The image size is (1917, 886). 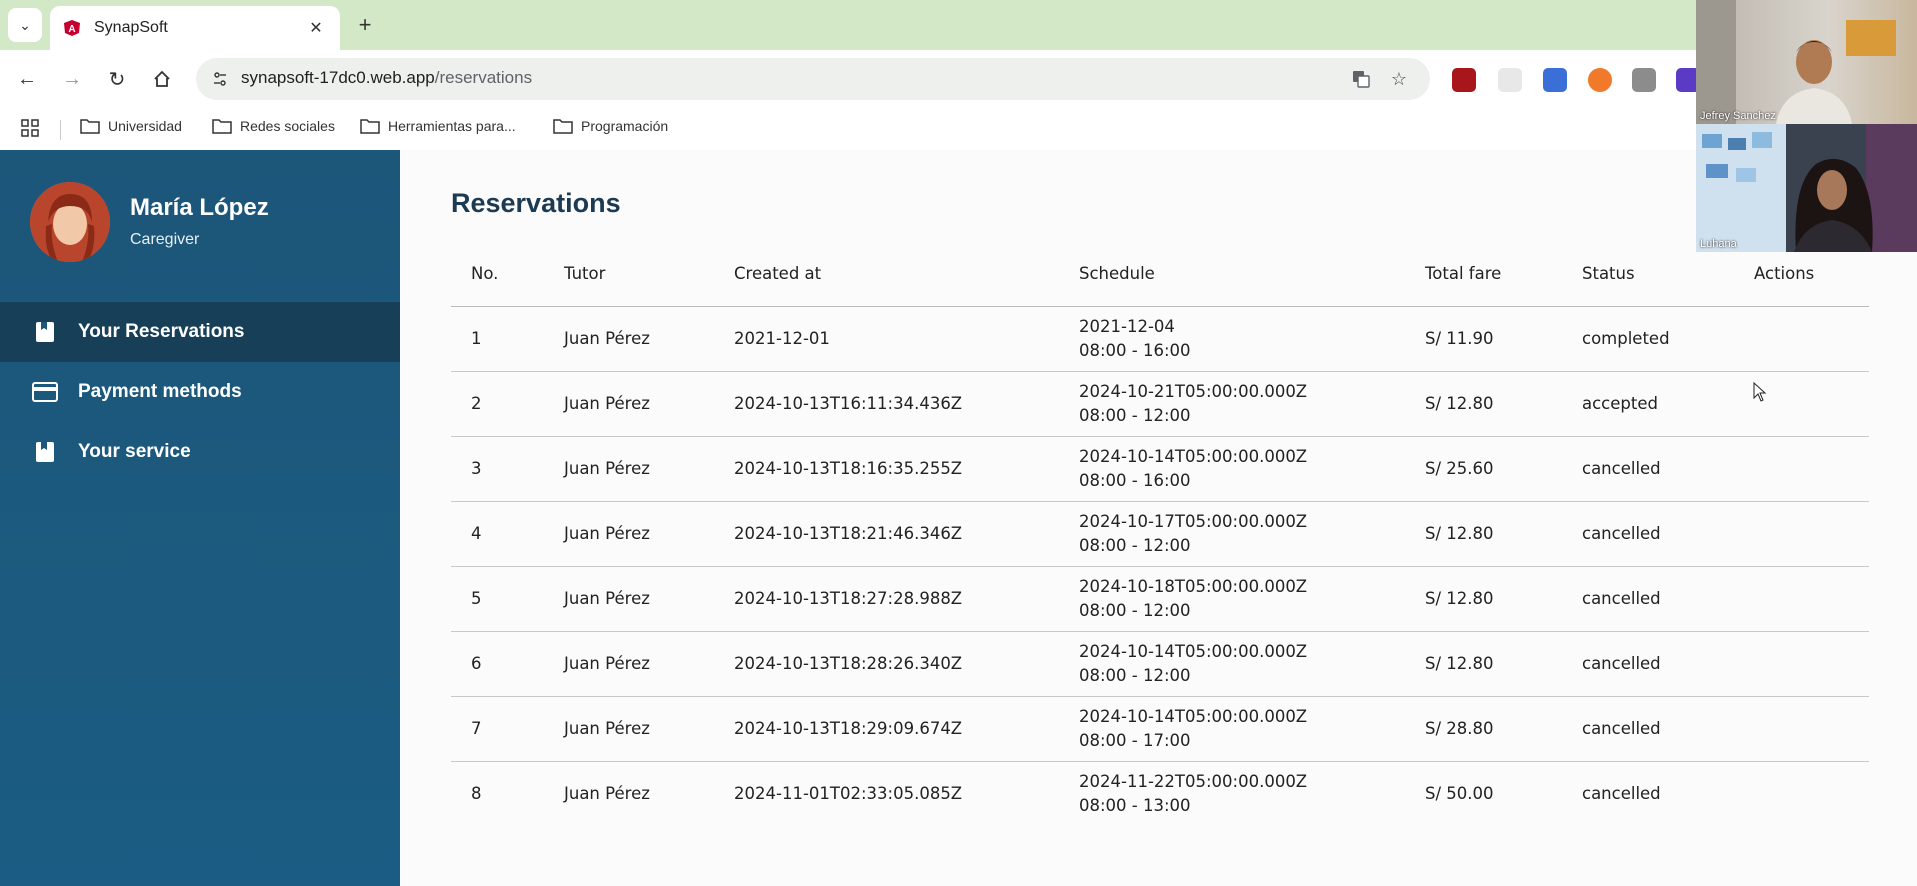 What do you see at coordinates (1718, 244) in the screenshot?
I see `participant-name: Luhana` at bounding box center [1718, 244].